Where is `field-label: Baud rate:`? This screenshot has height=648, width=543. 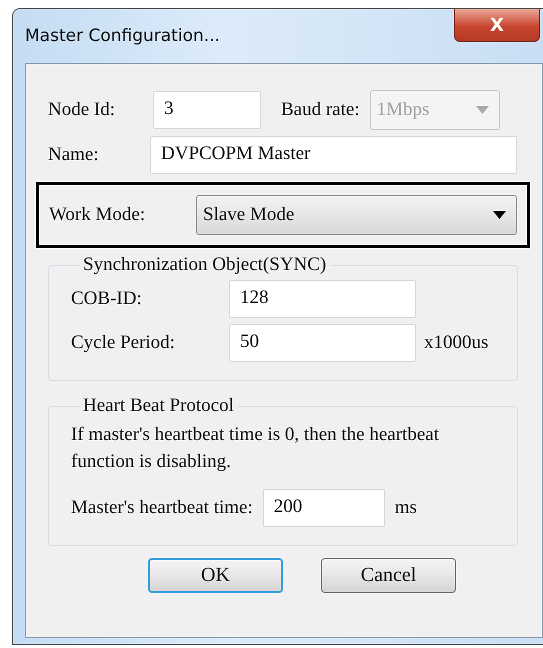
field-label: Baud rate: is located at coordinates (320, 110).